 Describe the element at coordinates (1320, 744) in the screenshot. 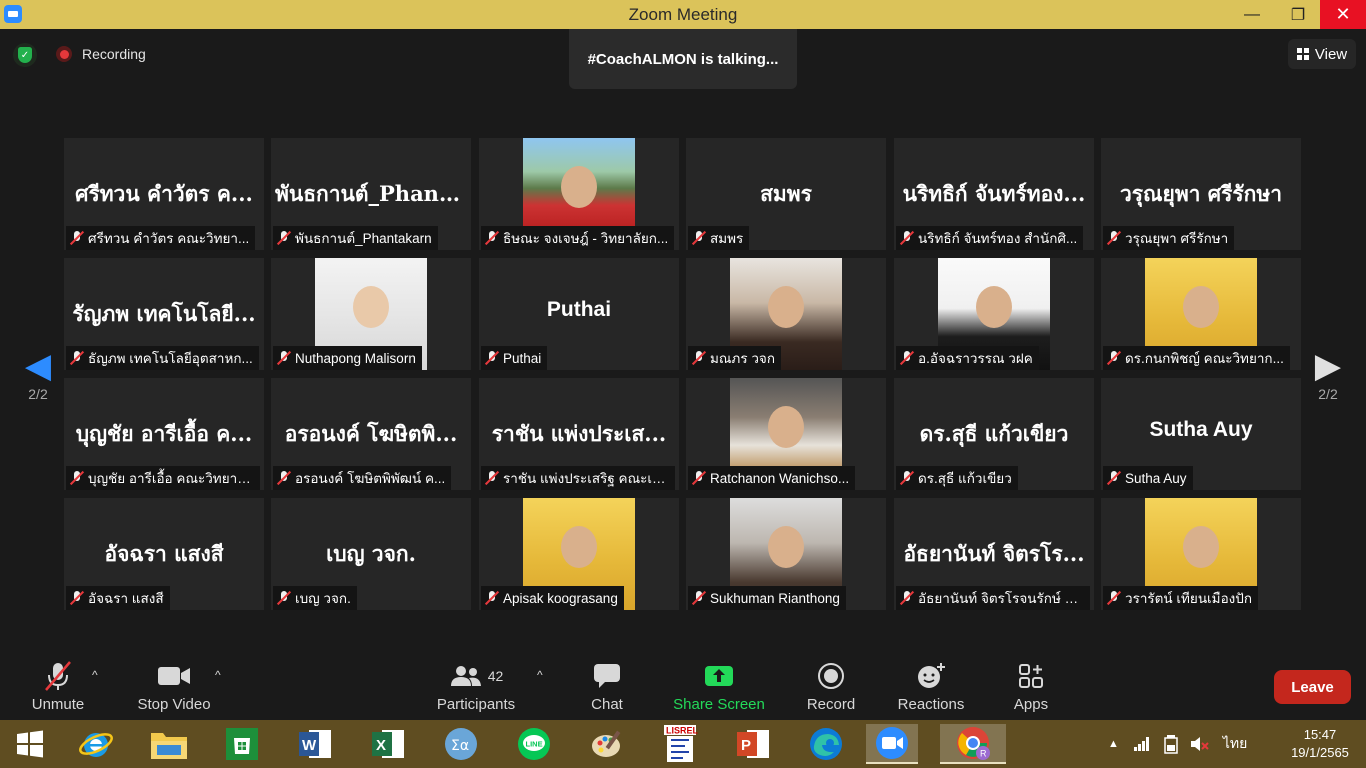

I see `clock: 15:47 19/1/2565` at that location.